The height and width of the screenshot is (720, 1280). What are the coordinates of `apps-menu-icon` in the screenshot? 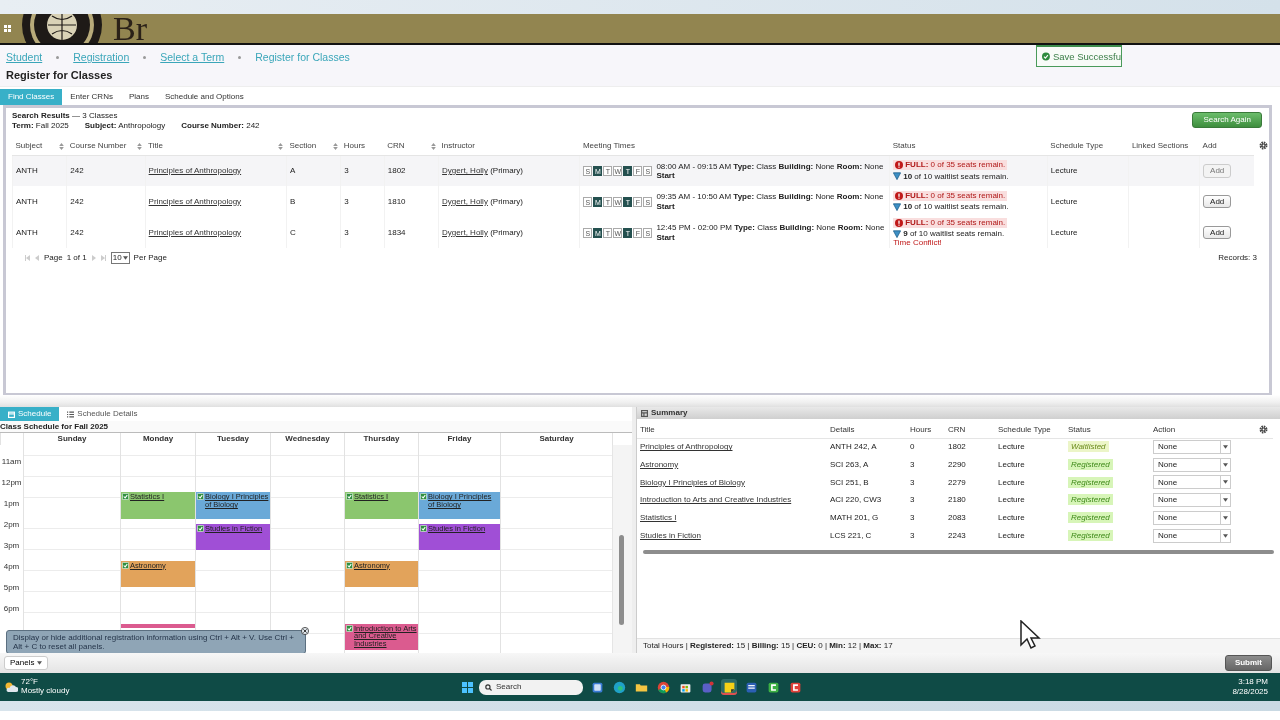 It's located at (7, 28).